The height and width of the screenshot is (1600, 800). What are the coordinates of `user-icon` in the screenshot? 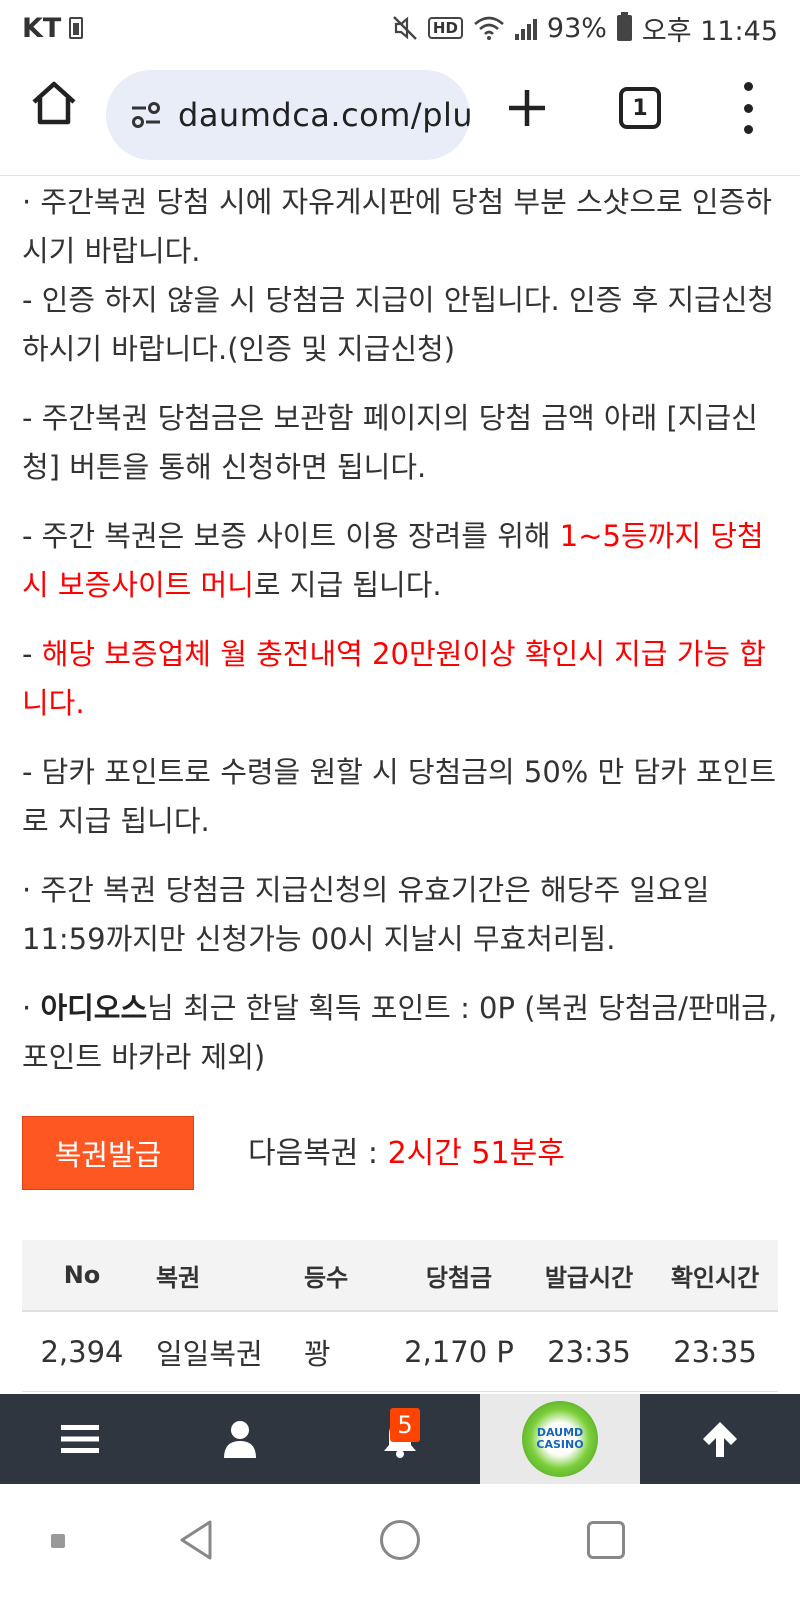 It's located at (240, 1439).